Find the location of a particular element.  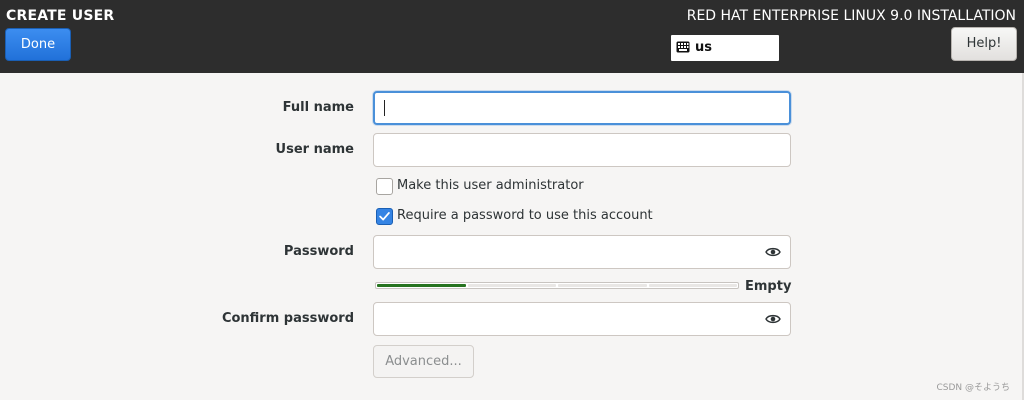

help-button: Help! is located at coordinates (984, 44).